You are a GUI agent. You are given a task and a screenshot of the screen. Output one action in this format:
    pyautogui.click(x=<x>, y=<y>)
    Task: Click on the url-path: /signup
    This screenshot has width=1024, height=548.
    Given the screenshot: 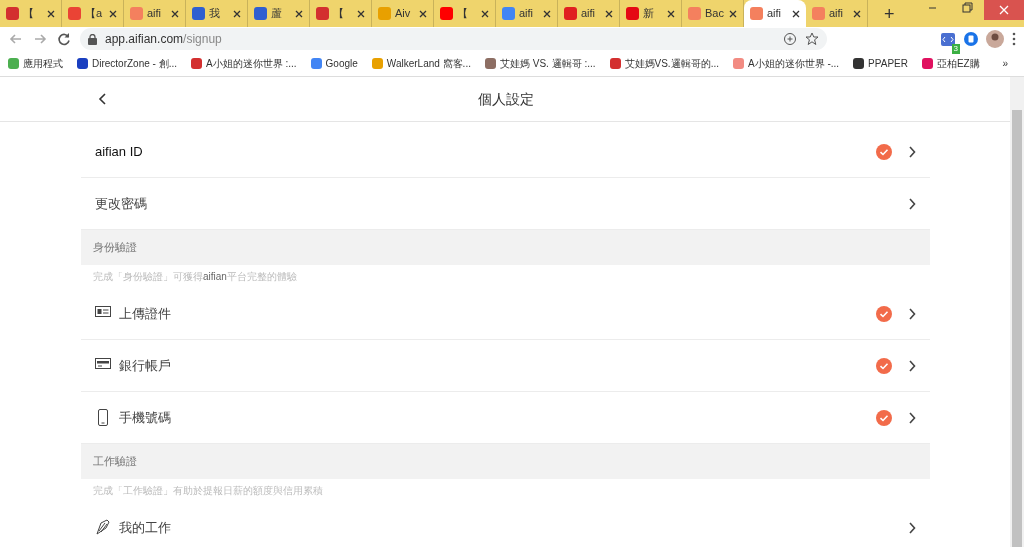 What is the action you would take?
    pyautogui.click(x=202, y=39)
    